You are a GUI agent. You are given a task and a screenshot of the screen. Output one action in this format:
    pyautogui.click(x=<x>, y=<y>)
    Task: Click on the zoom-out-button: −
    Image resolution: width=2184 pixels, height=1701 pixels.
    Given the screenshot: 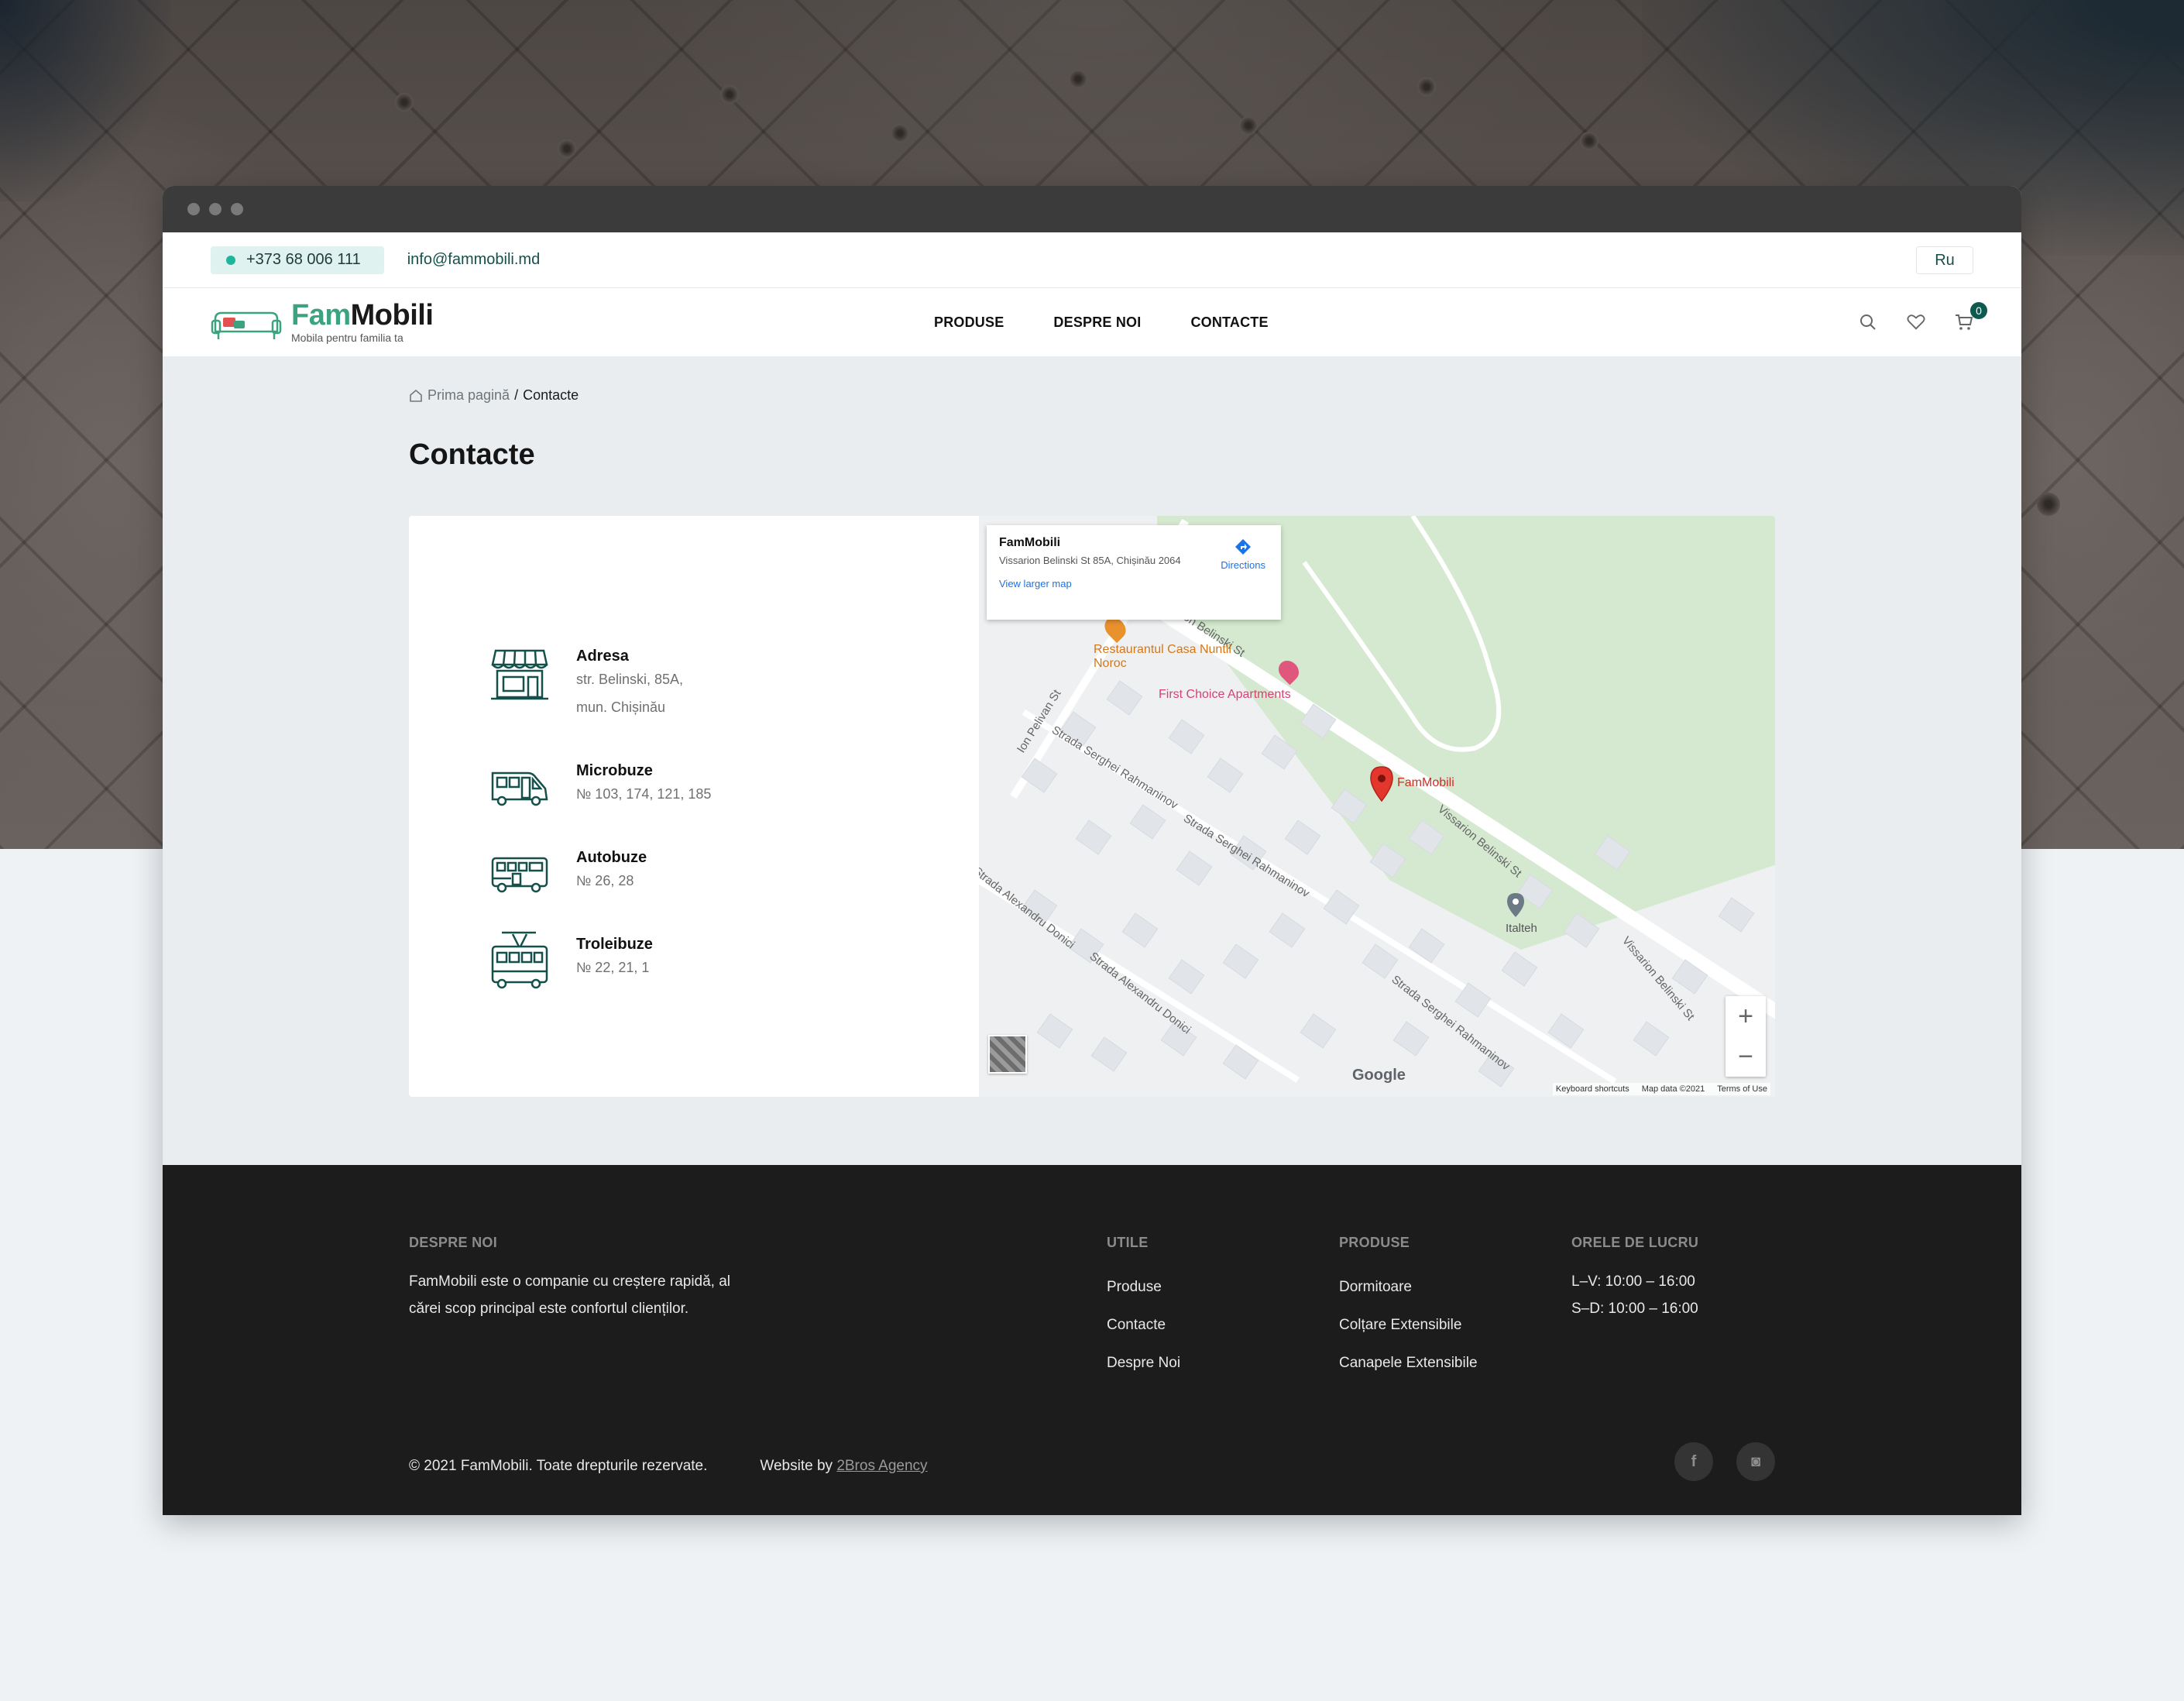 What is the action you would take?
    pyautogui.click(x=1746, y=1056)
    